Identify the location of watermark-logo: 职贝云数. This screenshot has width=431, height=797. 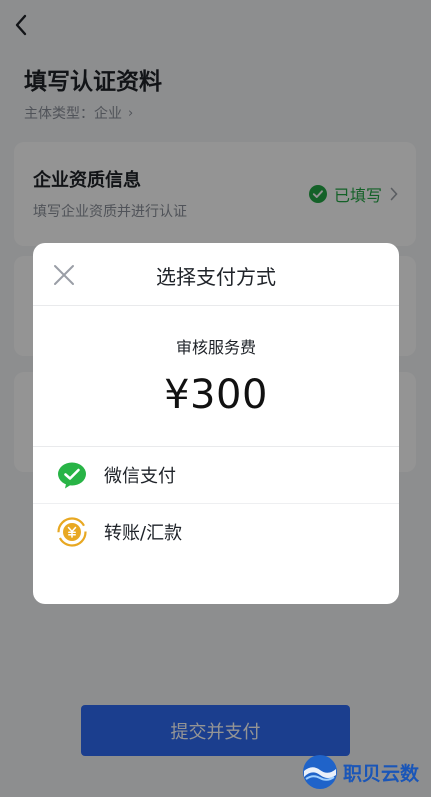
(360, 772).